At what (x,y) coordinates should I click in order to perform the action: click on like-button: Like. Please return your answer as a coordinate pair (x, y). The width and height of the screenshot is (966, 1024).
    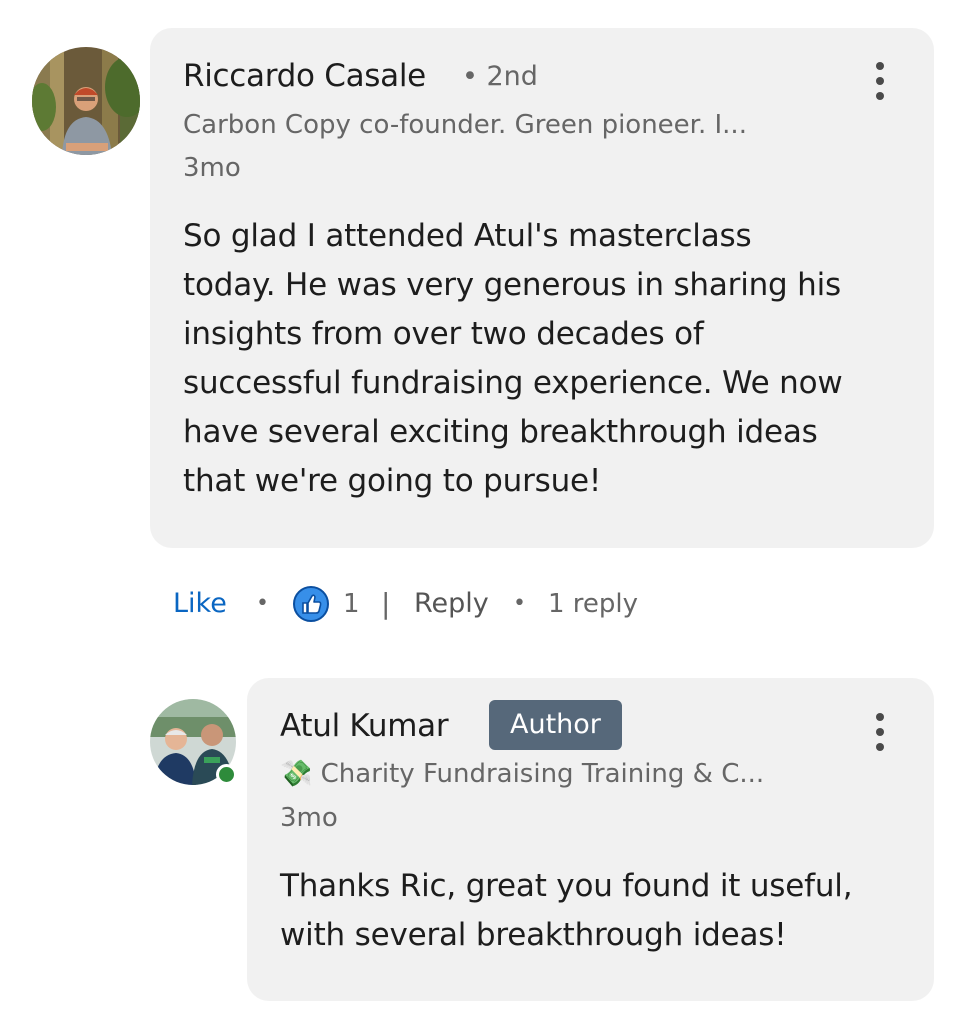
    Looking at the image, I should click on (200, 604).